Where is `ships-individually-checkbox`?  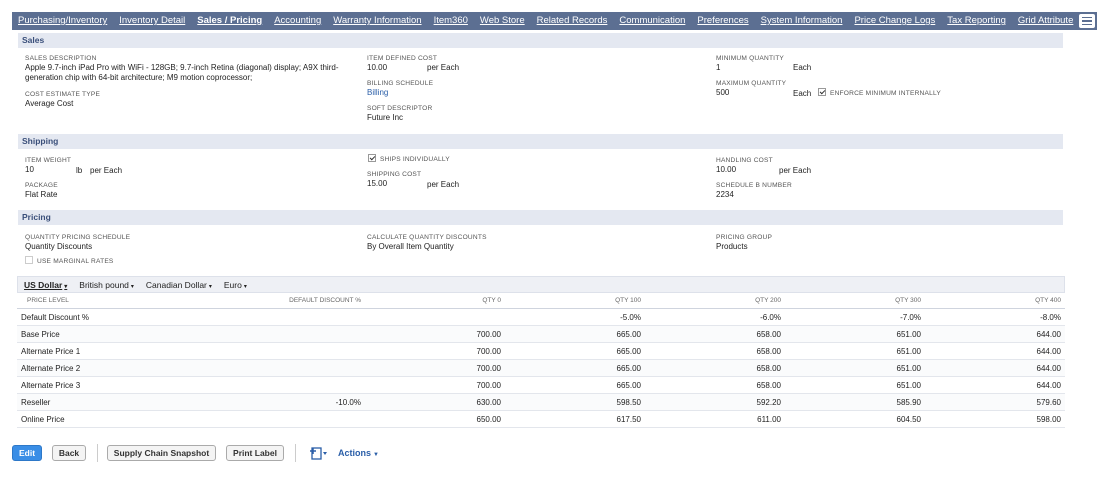
ships-individually-checkbox is located at coordinates (372, 158).